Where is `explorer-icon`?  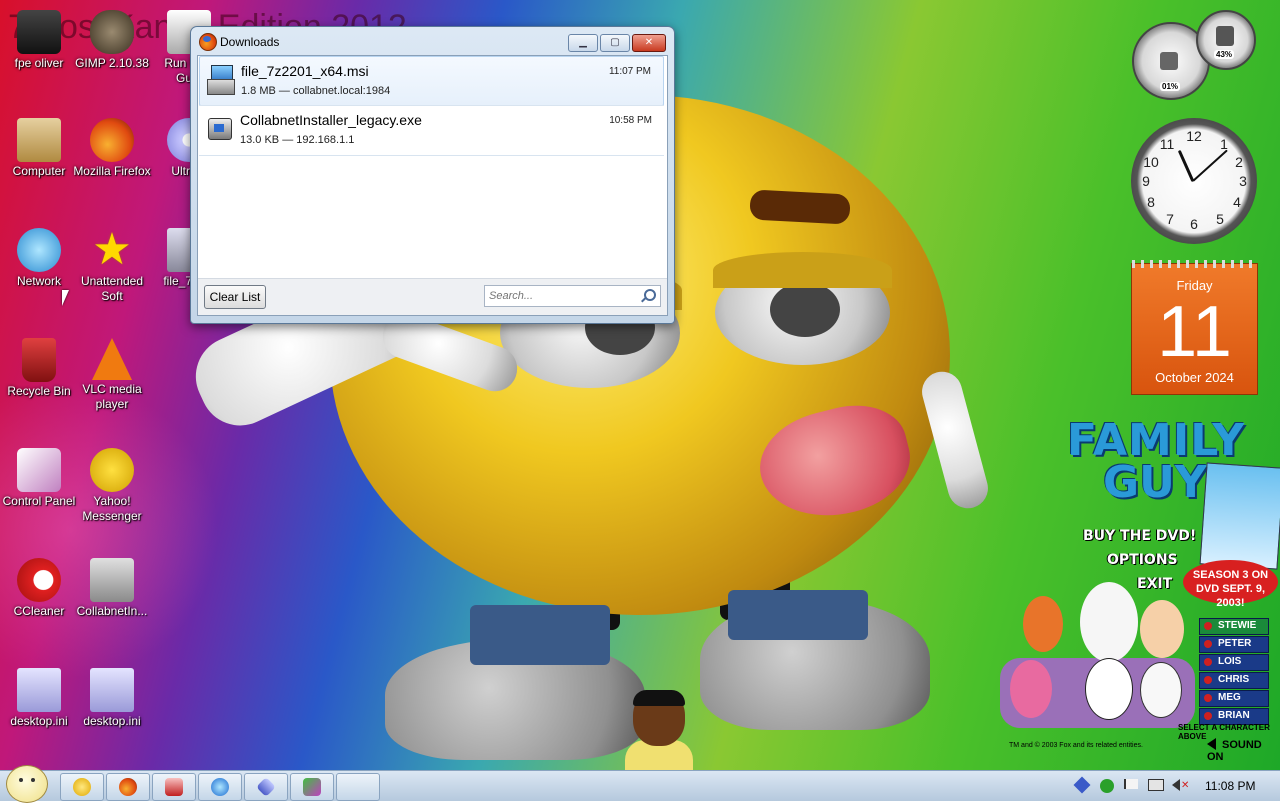 explorer-icon is located at coordinates (82, 787).